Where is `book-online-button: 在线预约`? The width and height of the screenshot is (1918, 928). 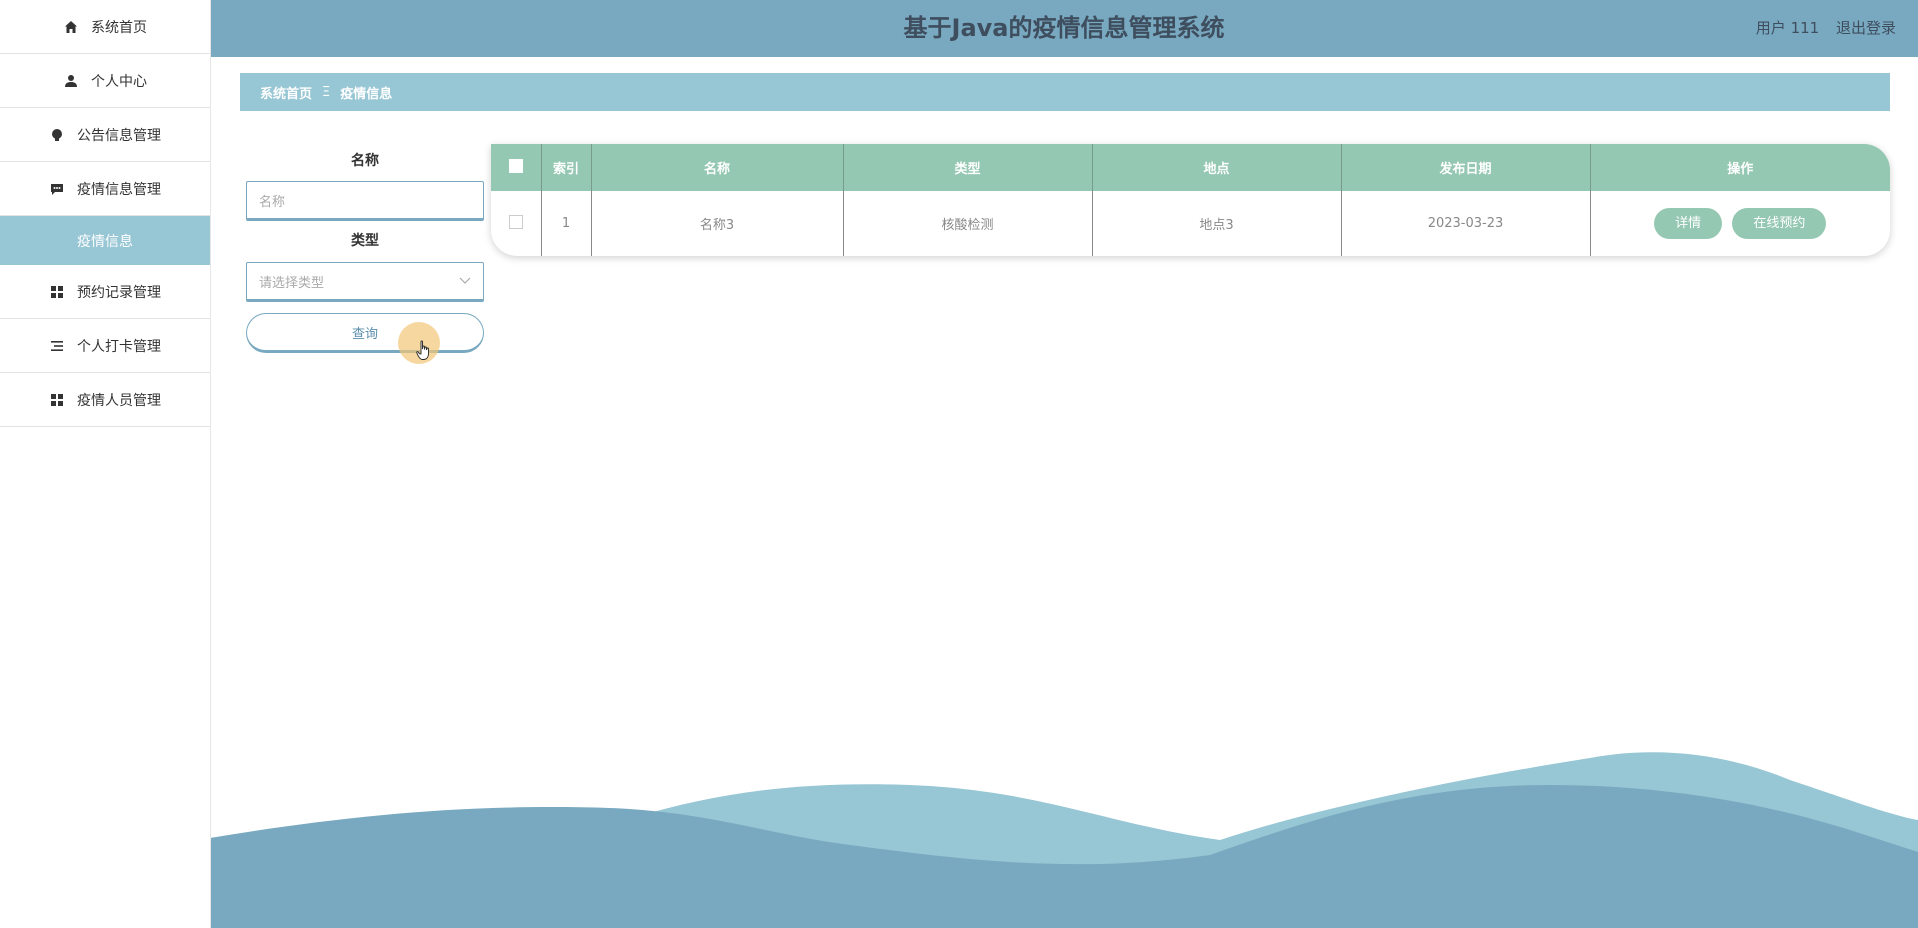
book-online-button: 在线预约 is located at coordinates (1779, 223).